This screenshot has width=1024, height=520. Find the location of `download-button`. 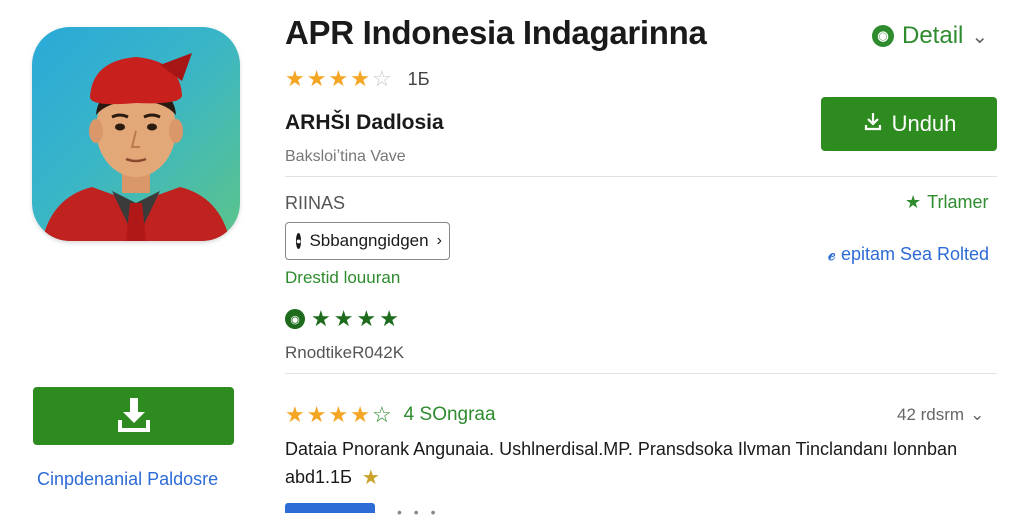

download-button is located at coordinates (133, 416).